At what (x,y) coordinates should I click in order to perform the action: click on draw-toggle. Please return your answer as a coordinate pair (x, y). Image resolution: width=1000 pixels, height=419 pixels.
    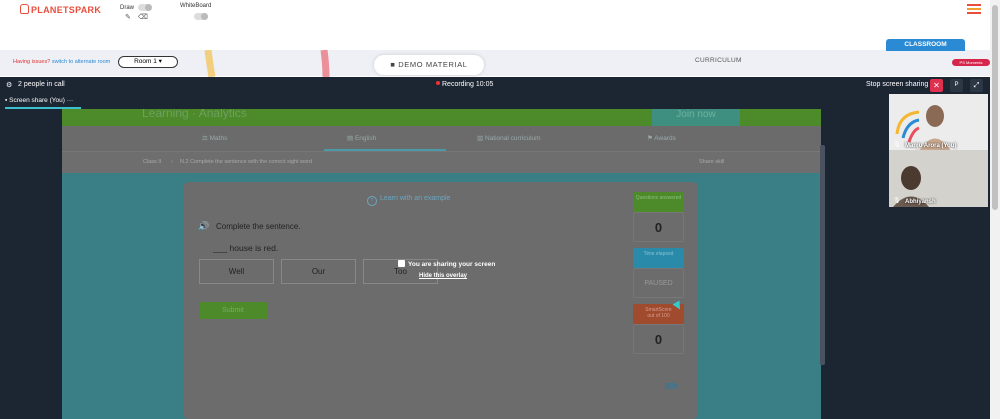
    Looking at the image, I should click on (145, 7).